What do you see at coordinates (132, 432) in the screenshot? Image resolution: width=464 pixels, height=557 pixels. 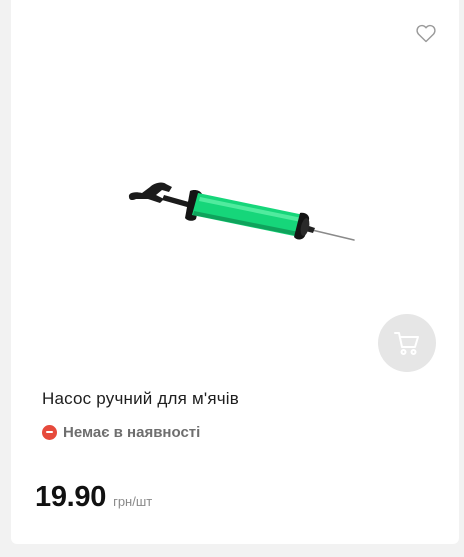 I see `availability-text: Немає в наявності` at bounding box center [132, 432].